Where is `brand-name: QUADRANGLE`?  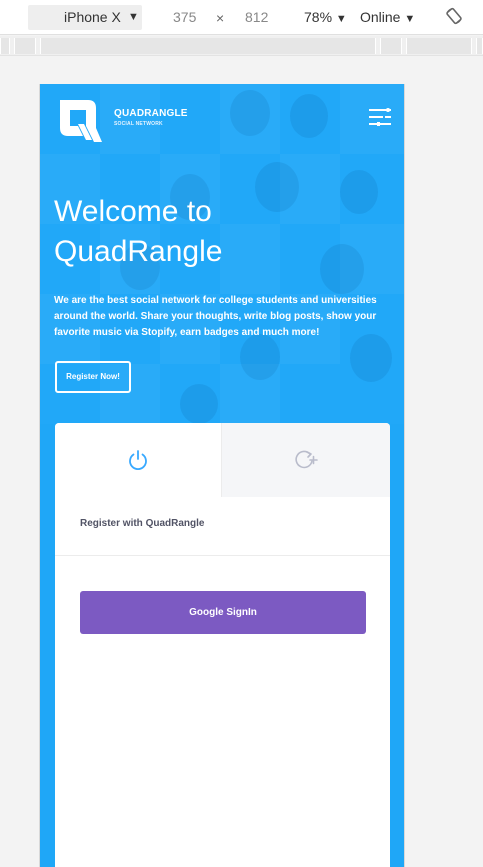 brand-name: QUADRANGLE is located at coordinates (151, 113).